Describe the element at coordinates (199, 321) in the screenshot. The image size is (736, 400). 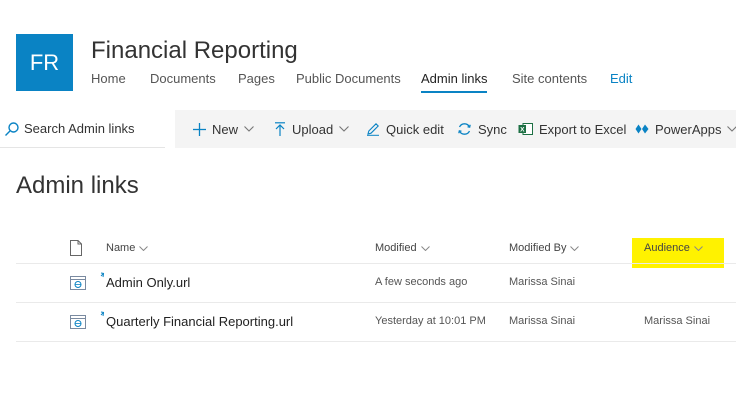
I see `file-name-link: Quarterly Financial Reporting.url` at that location.